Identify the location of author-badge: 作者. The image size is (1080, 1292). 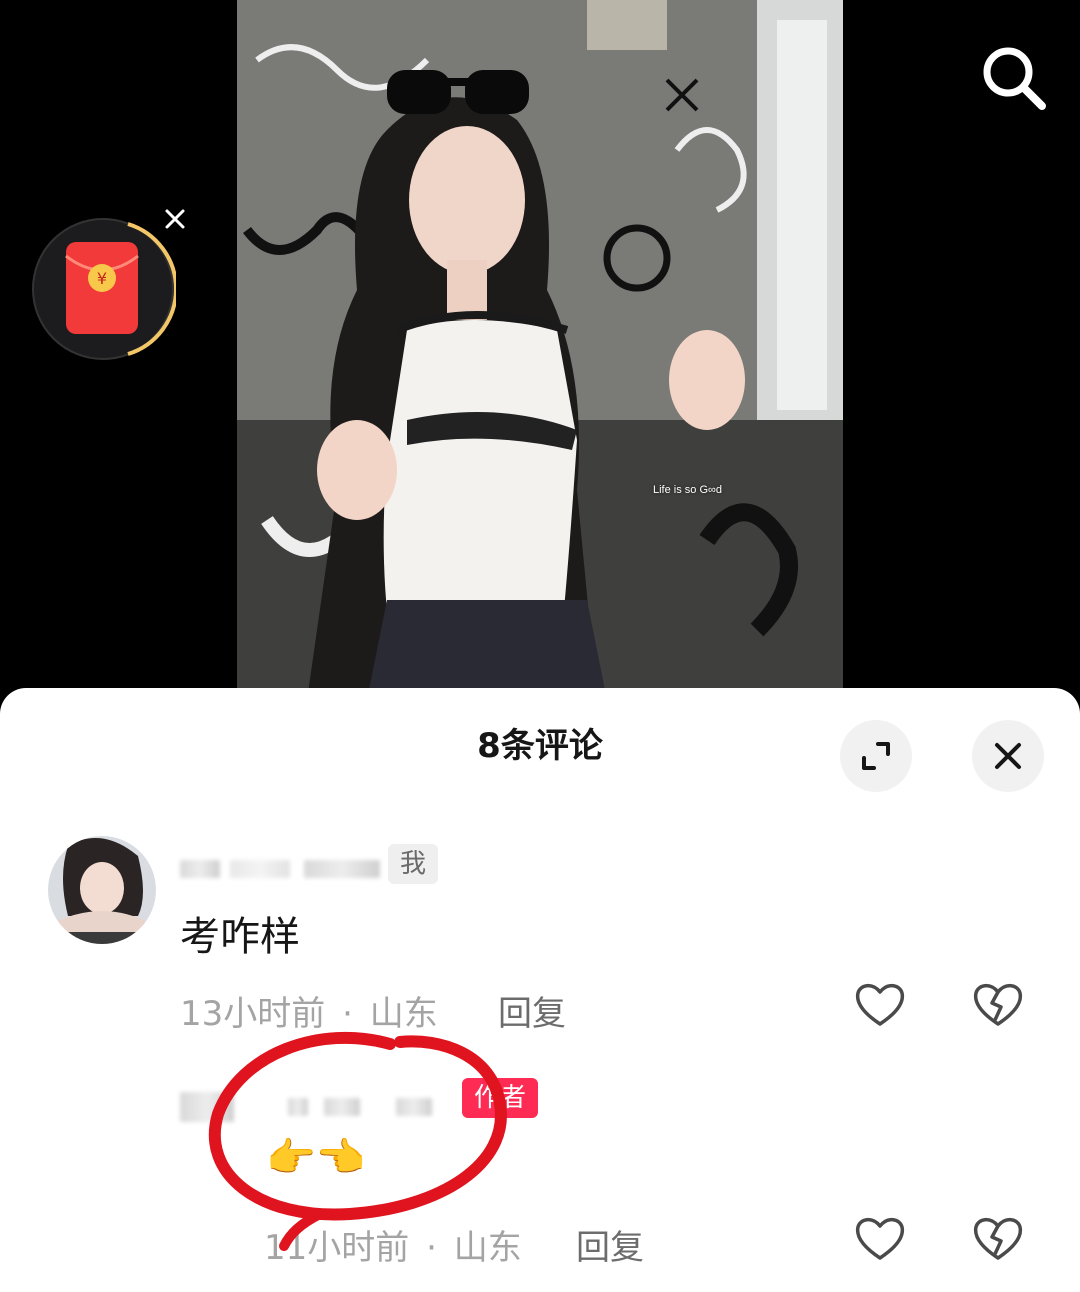
(500, 1098).